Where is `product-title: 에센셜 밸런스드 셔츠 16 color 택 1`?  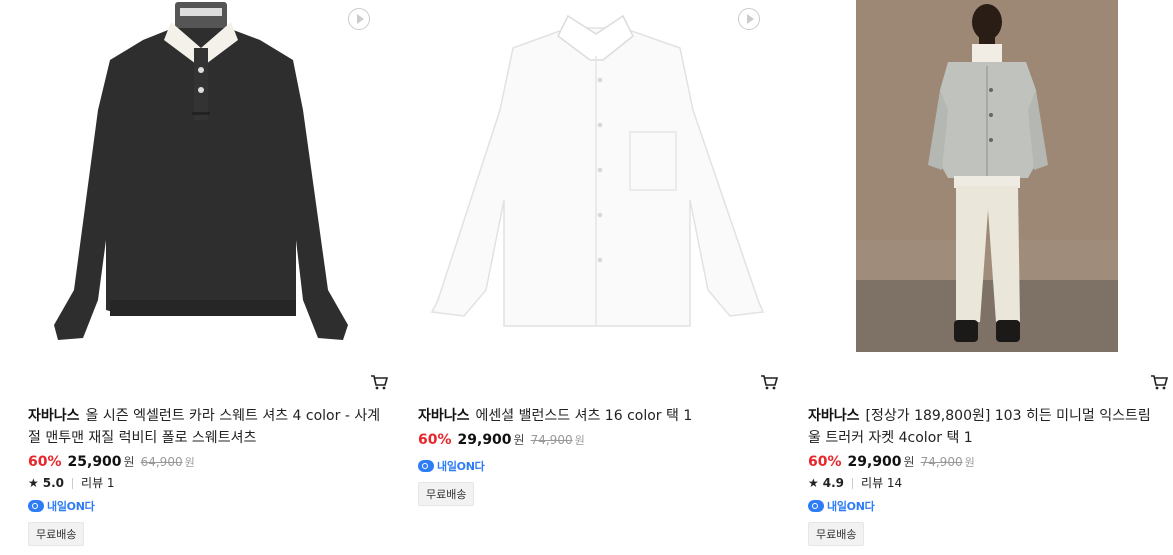
product-title: 에센셜 밸런스드 셔츠 16 color 택 1 is located at coordinates (584, 416).